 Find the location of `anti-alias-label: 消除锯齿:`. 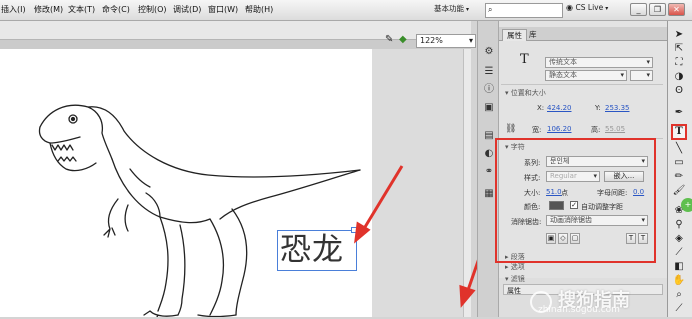

anti-alias-label: 消除锯齿: is located at coordinates (526, 222).